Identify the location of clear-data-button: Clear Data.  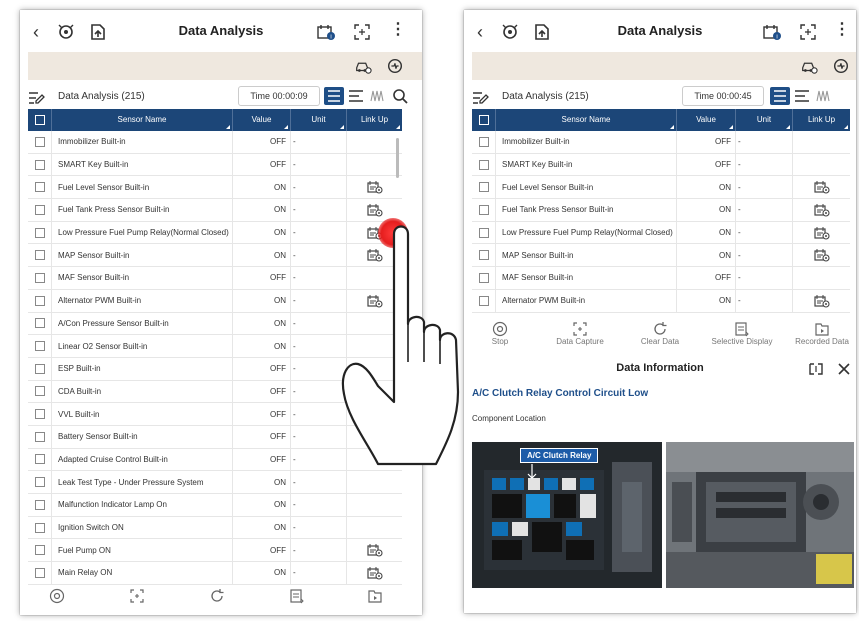
(660, 333).